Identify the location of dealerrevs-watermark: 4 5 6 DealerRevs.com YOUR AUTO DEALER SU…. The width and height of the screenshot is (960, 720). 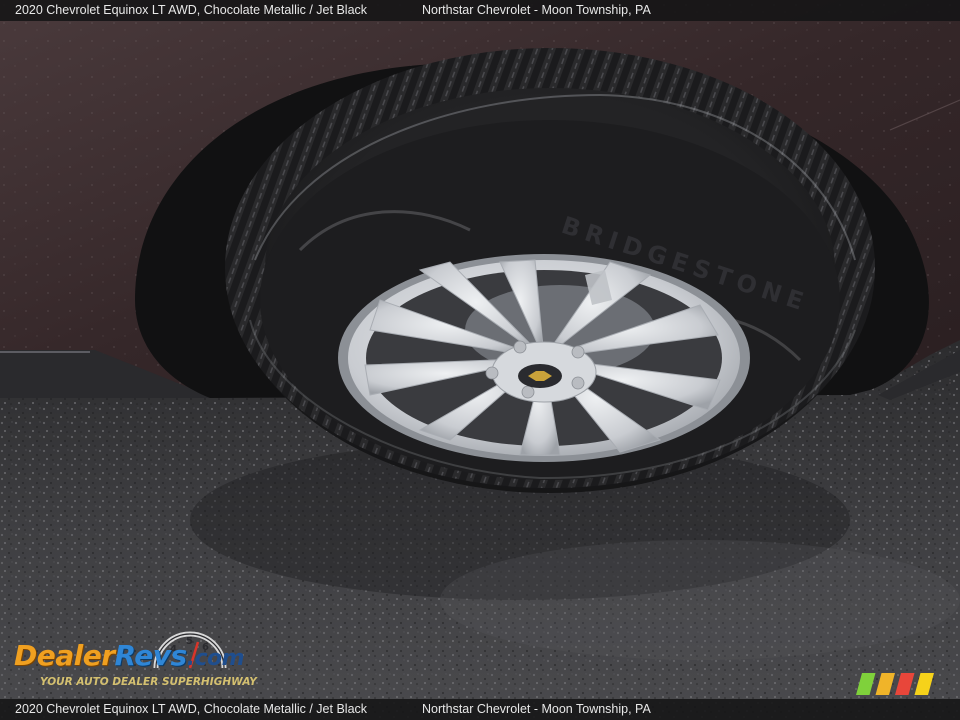
(140, 660).